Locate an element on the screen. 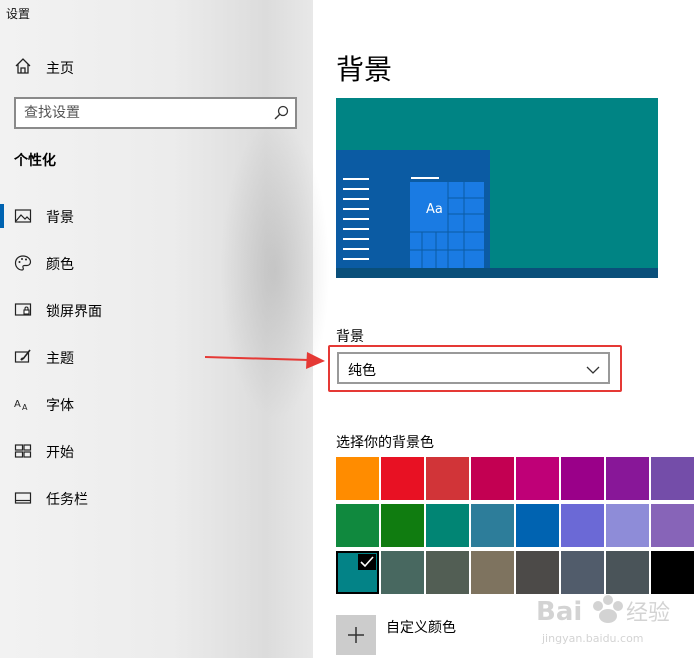 This screenshot has width=700, height=658. sidebar-item-label: 主题 is located at coordinates (60, 359).